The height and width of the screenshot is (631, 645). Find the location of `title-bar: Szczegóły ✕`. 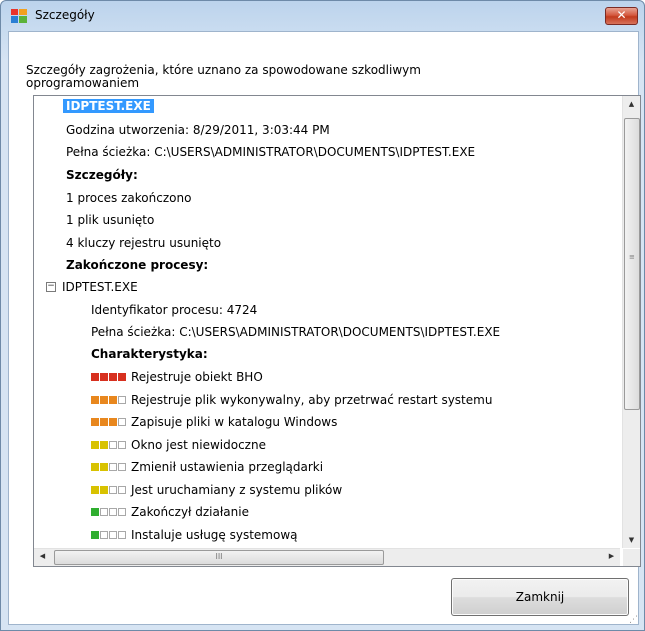

title-bar: Szczegóły ✕ is located at coordinates (322, 16).